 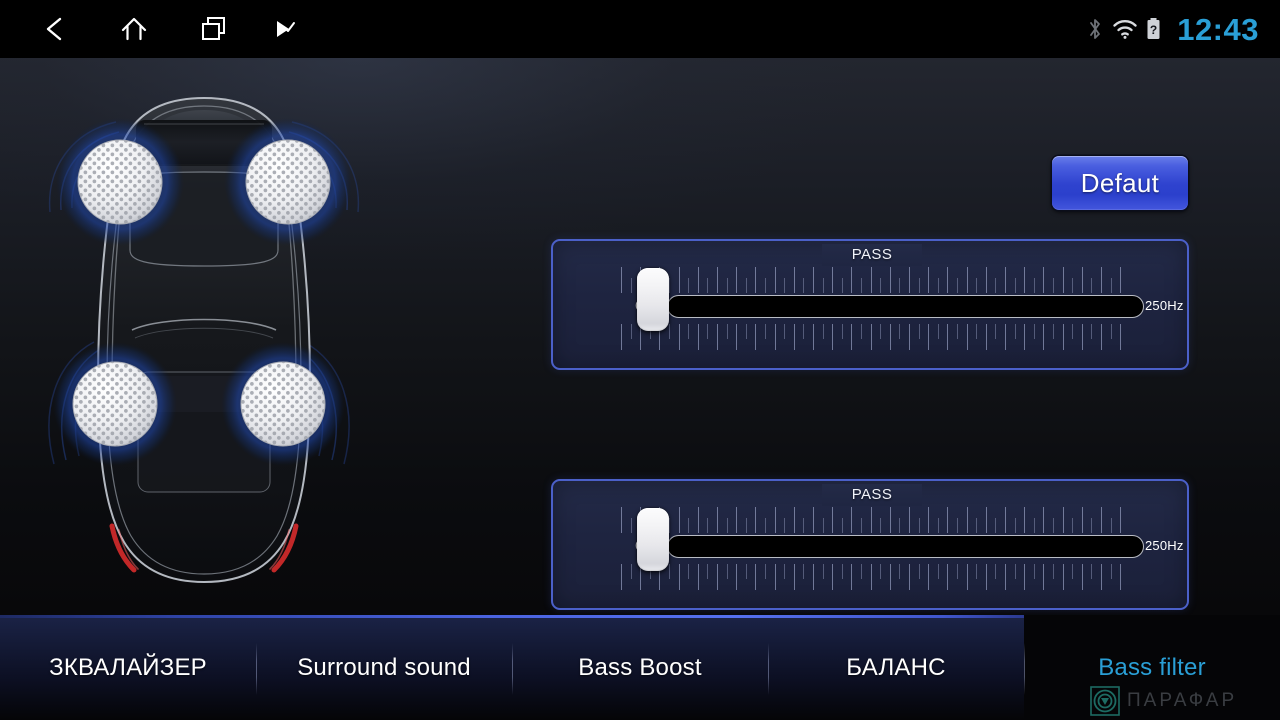 I want to click on default-button-label: Defaut, so click(x=1120, y=182).